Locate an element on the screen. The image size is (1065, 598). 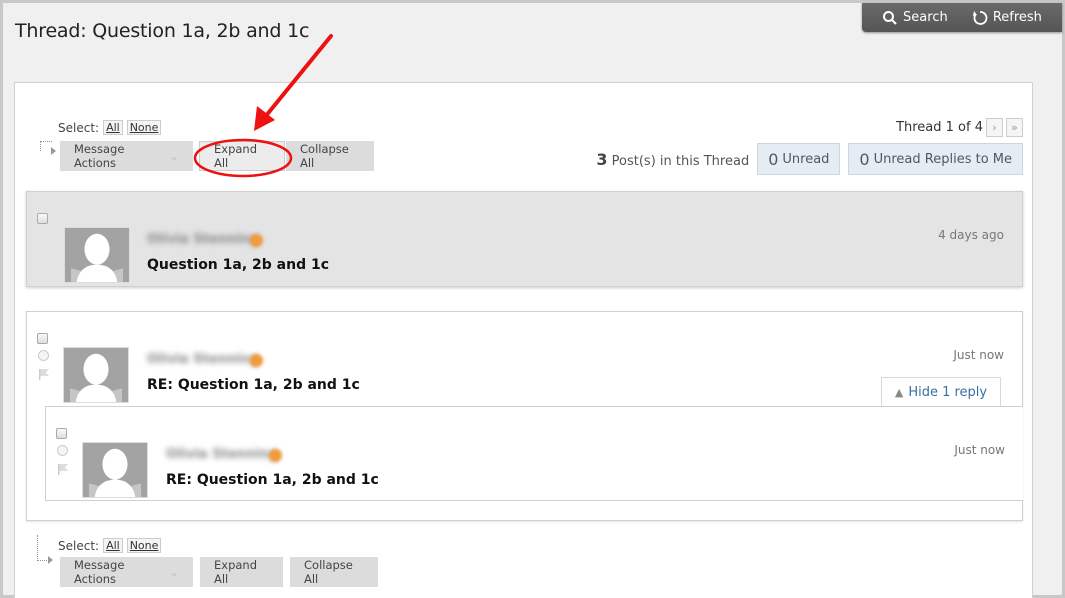
post-count: 3 Post(s) in this Thread is located at coordinates (672, 159).